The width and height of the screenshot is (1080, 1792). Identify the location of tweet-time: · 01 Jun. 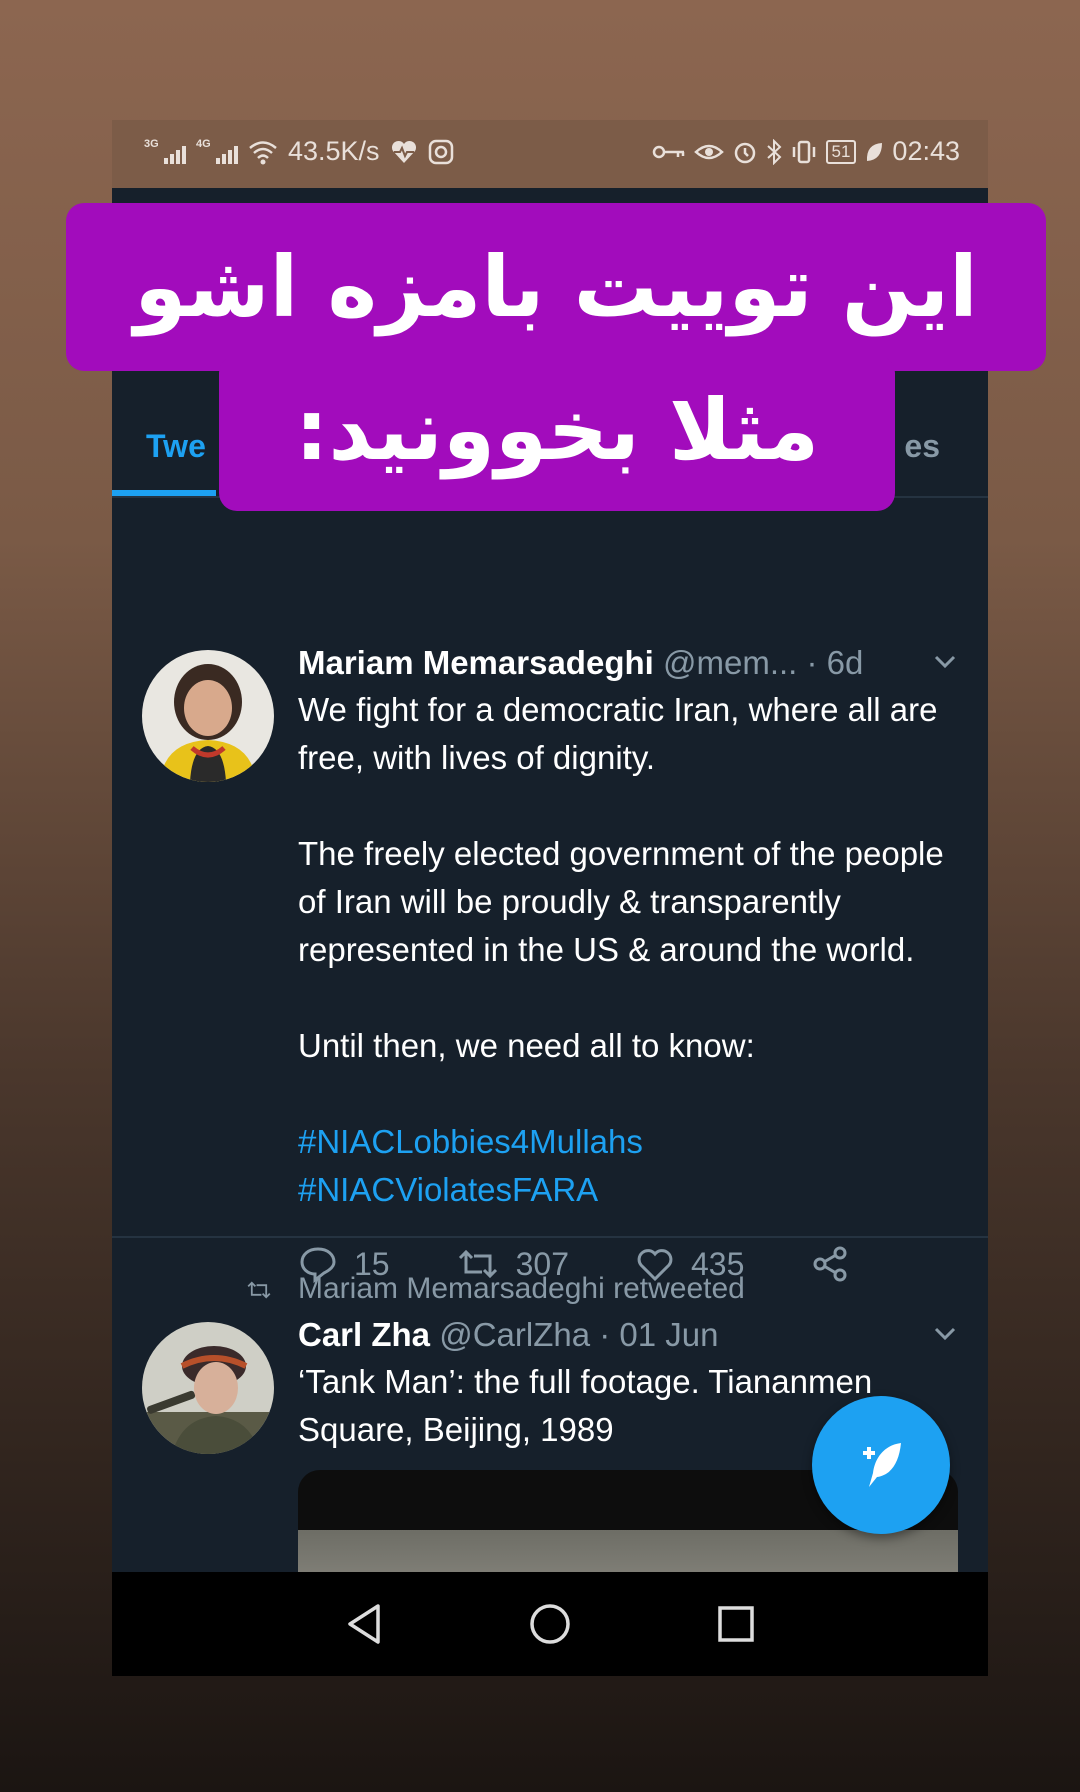
(659, 1334).